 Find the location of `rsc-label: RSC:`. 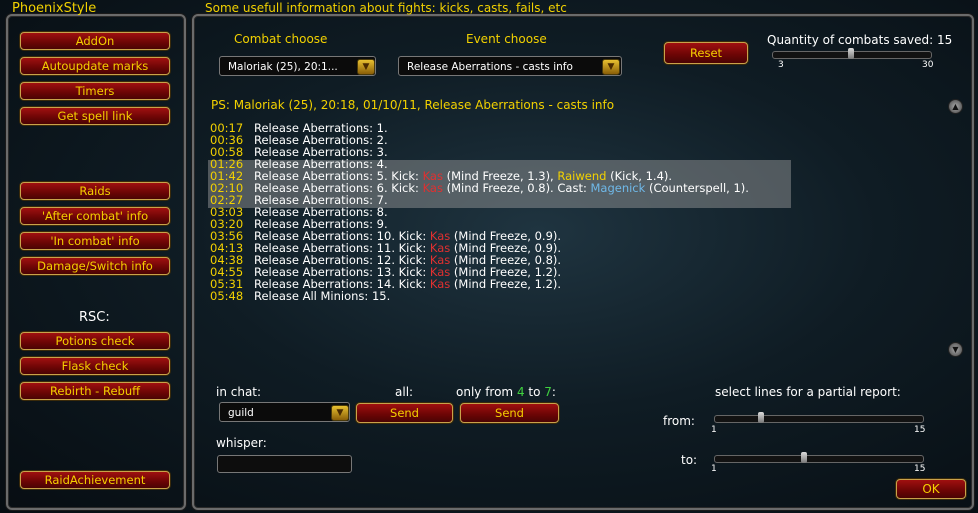

rsc-label: RSC: is located at coordinates (94, 317).